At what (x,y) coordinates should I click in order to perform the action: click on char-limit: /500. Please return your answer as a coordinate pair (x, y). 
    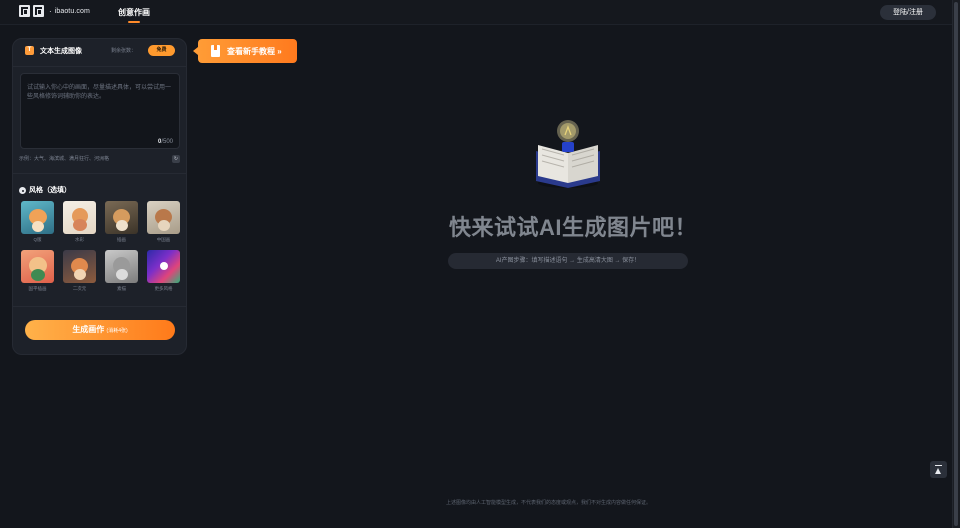
    Looking at the image, I should click on (167, 142).